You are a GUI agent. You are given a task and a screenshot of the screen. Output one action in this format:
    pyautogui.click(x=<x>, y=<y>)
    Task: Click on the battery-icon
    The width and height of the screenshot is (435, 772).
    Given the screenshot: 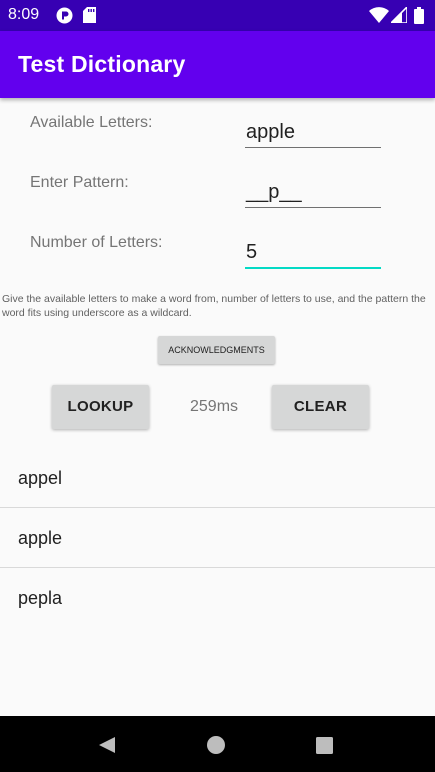 What is the action you would take?
    pyautogui.click(x=419, y=18)
    